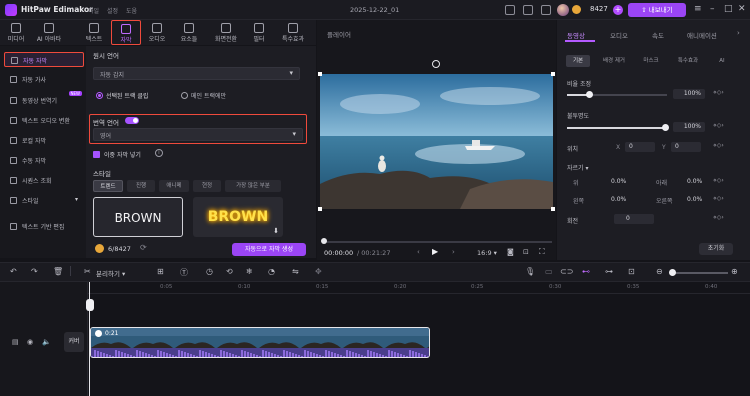 Image resolution: width=750 pixels, height=396 pixels. I want to click on split-button: 분리하기 ▾, so click(110, 273).